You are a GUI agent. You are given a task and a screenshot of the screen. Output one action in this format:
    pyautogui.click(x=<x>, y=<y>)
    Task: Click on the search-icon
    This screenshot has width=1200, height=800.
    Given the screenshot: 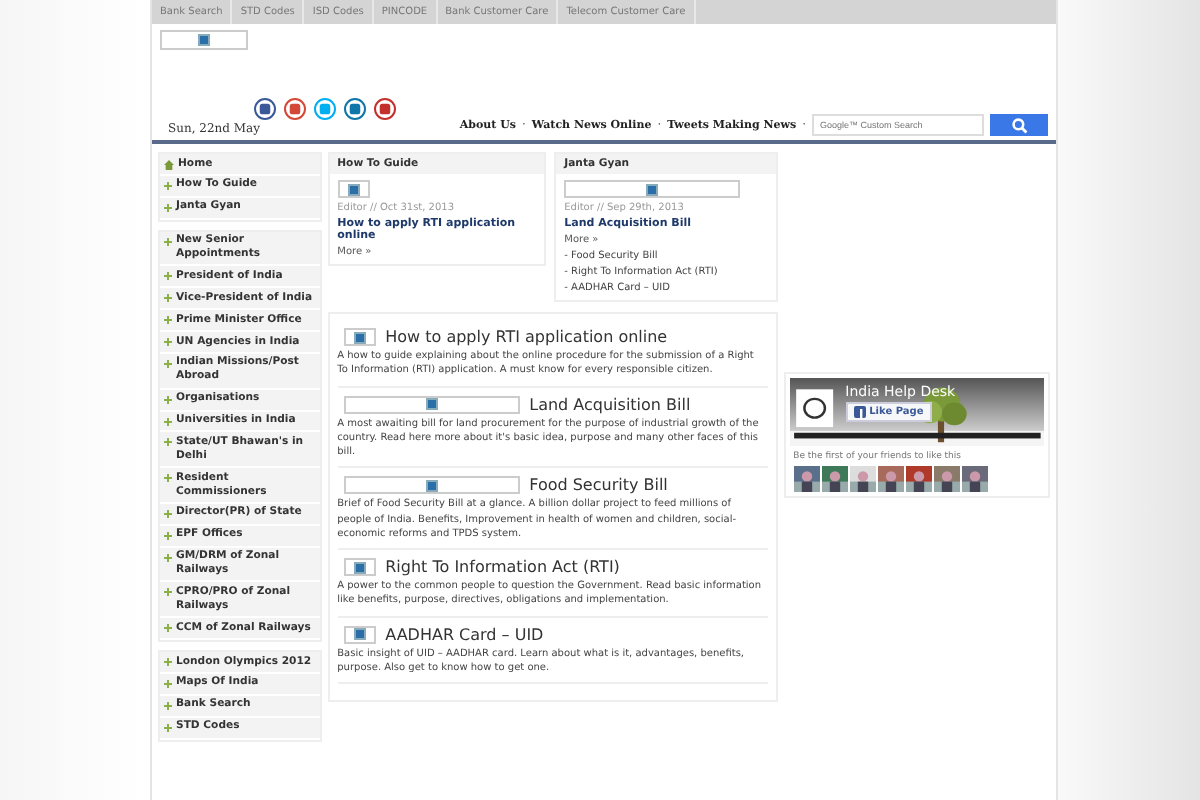 What is the action you would take?
    pyautogui.click(x=1019, y=125)
    